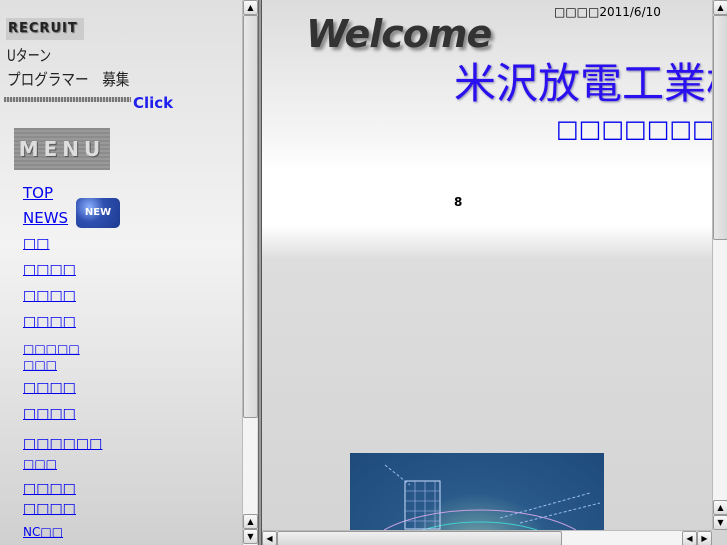 This screenshot has height=545, width=727. Describe the element at coordinates (51, 357) in the screenshot. I see `nav-item-7: □□□□□ □□□` at that location.